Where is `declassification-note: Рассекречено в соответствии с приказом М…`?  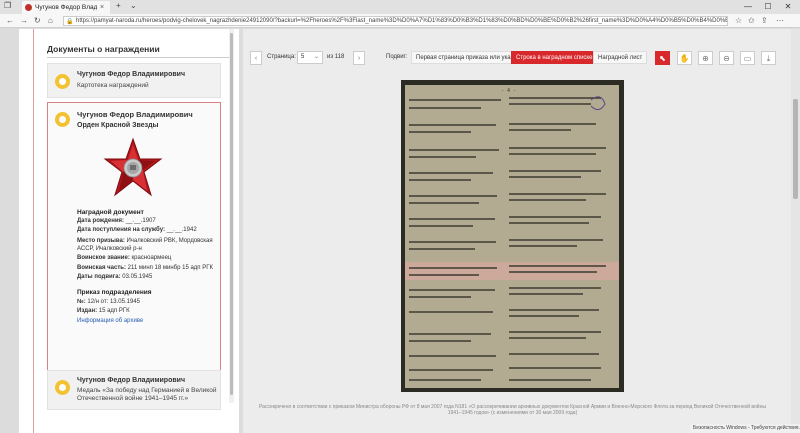
declassification-note: Рассекречено в соответствии с приказом М… is located at coordinates (512, 410).